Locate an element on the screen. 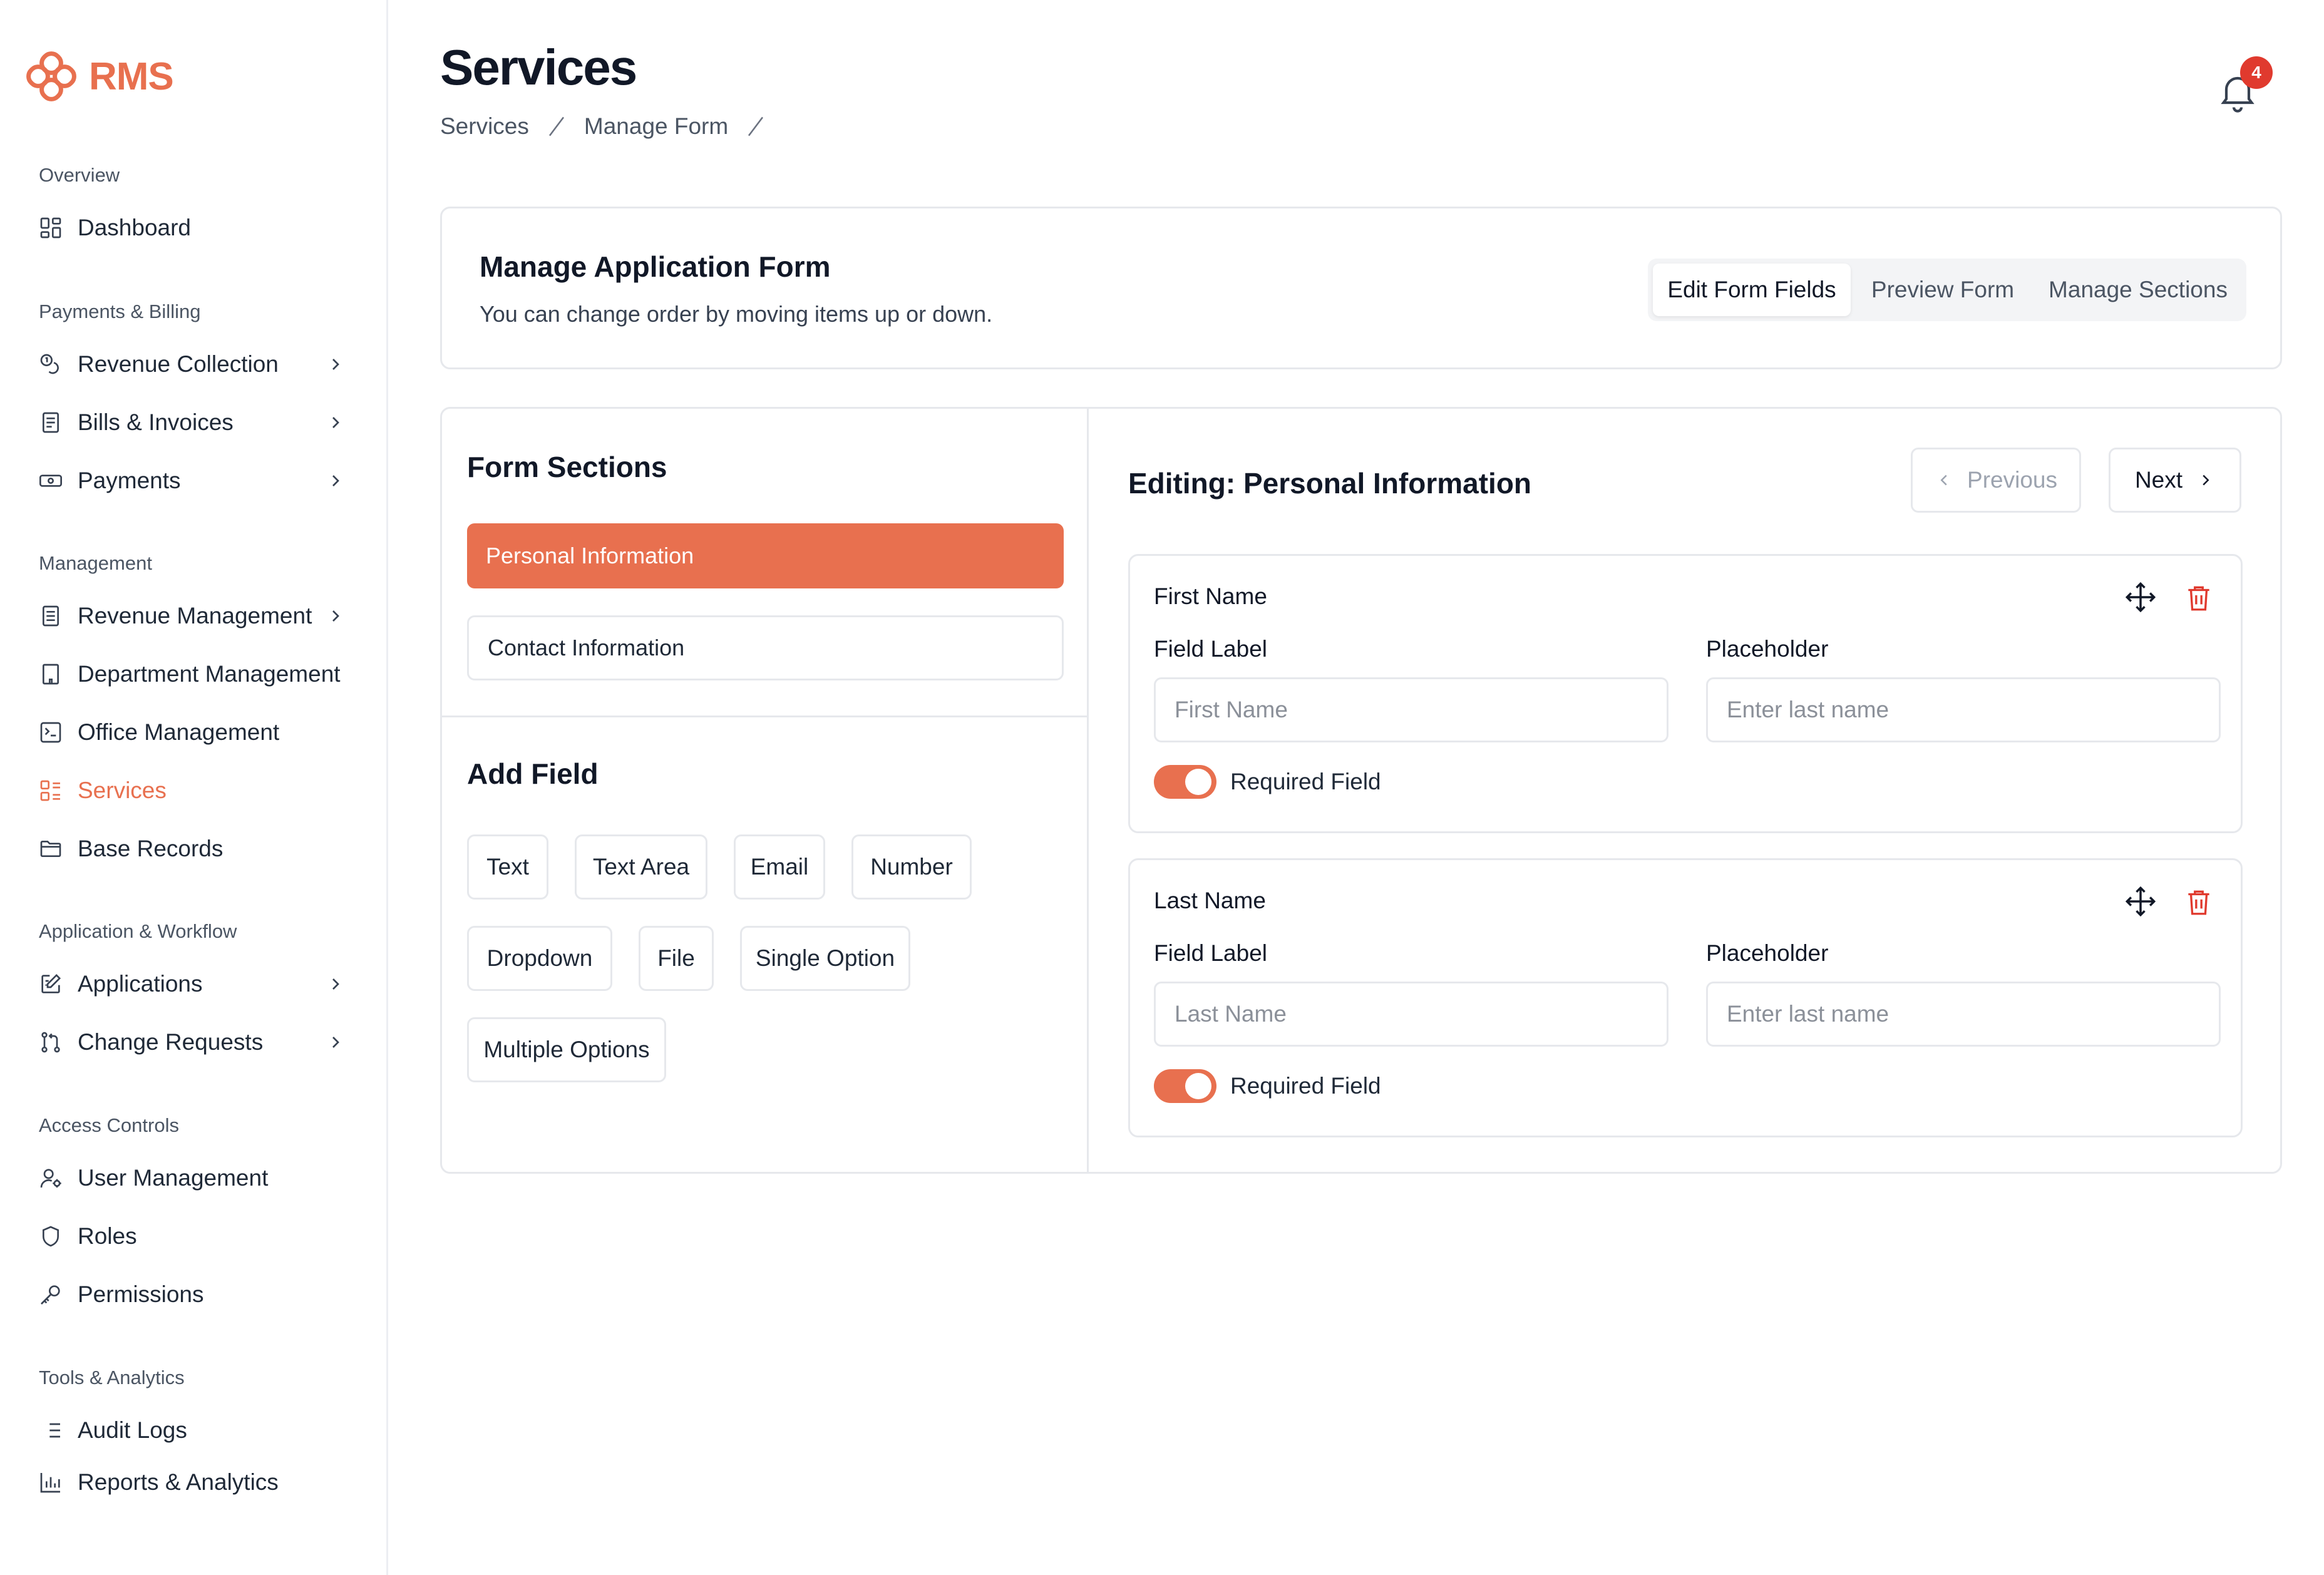 The image size is (2324, 1575). coins-icon is located at coordinates (51, 364).